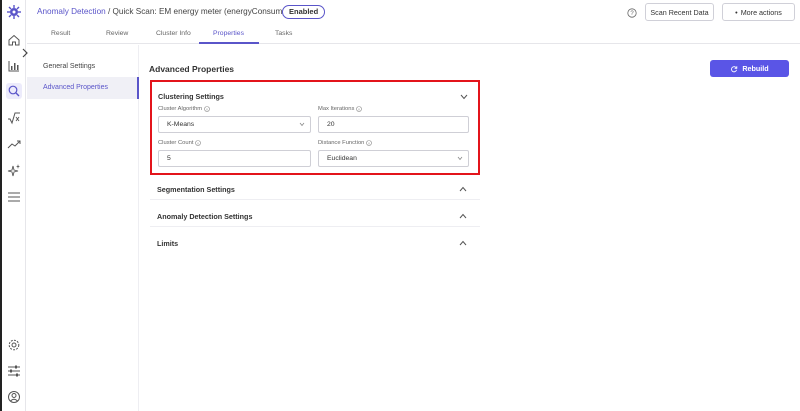  What do you see at coordinates (14, 12) in the screenshot?
I see `logo-icon` at bounding box center [14, 12].